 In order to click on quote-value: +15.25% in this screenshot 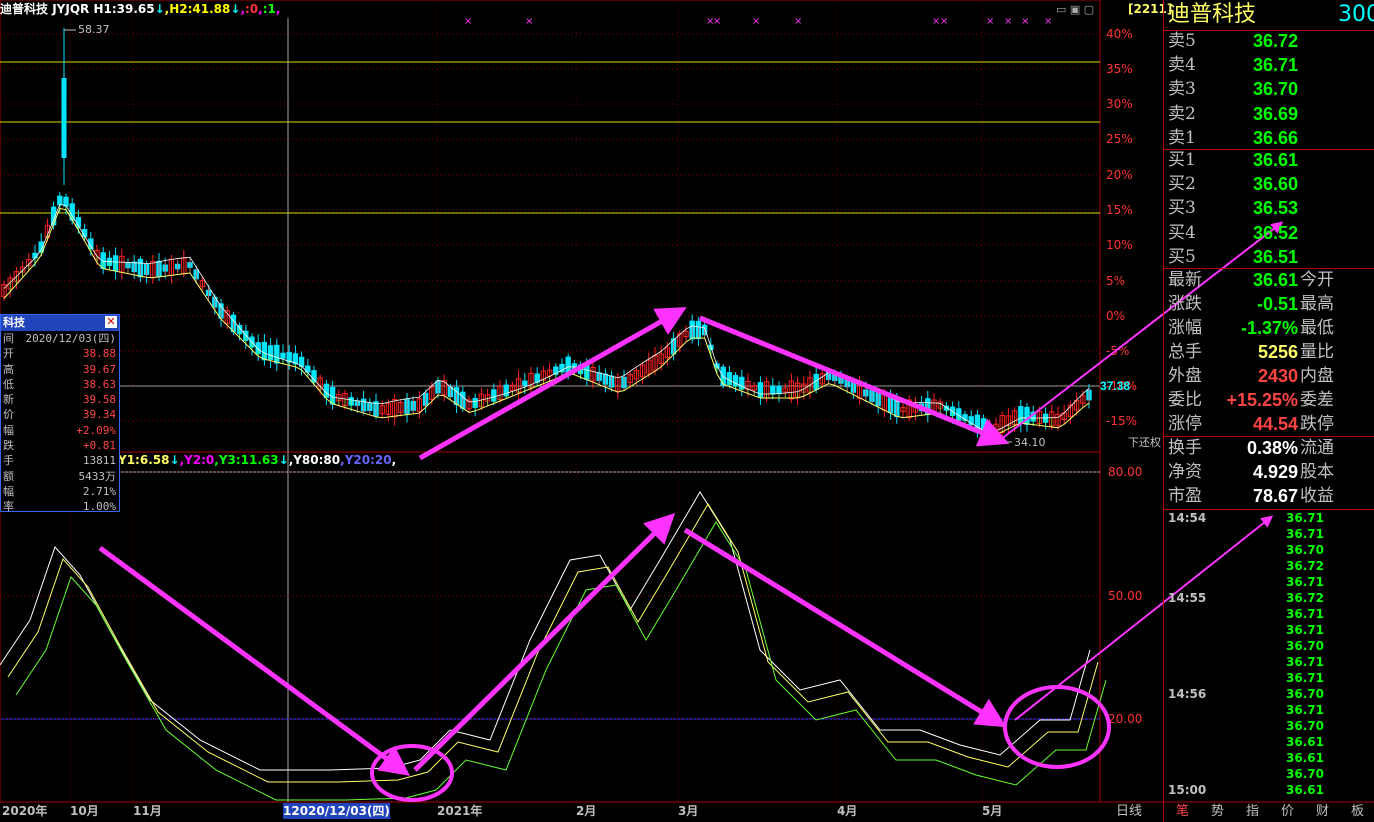, I will do `click(1262, 400)`.